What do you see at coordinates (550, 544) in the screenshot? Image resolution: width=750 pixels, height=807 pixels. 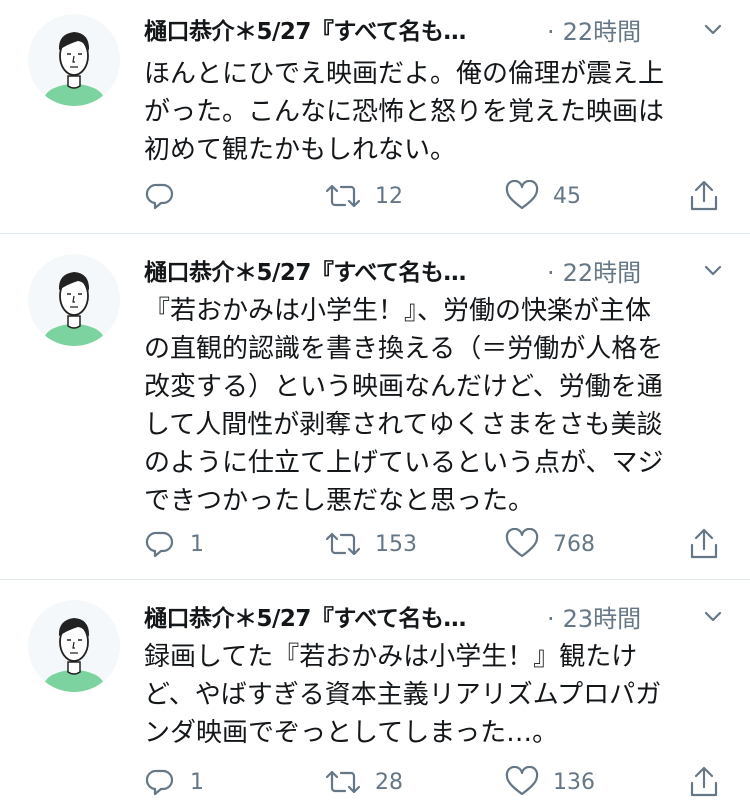 I see `like-button: 768` at bounding box center [550, 544].